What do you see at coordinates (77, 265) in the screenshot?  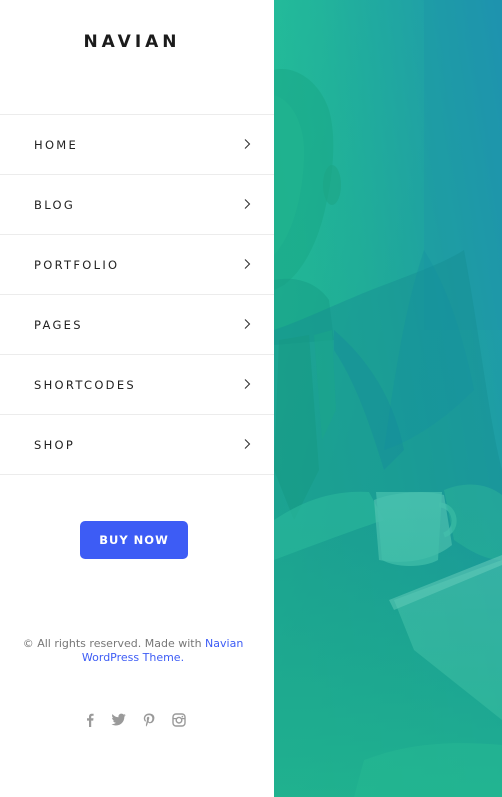 I see `menu-item-label: PORTFOLIO` at bounding box center [77, 265].